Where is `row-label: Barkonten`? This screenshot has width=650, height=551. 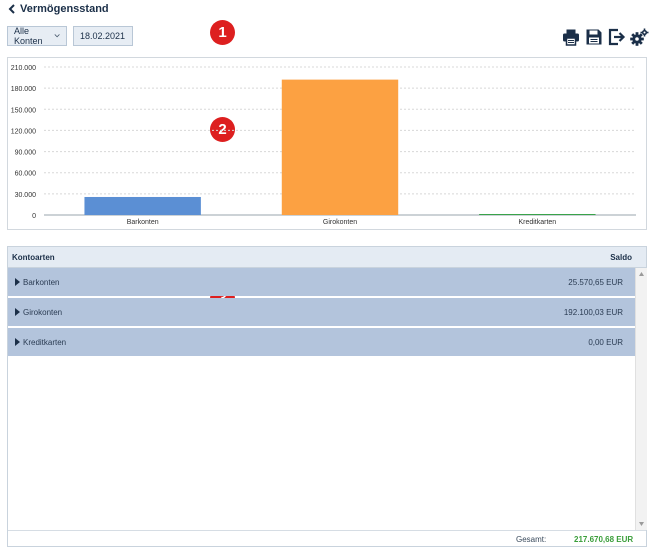 row-label: Barkonten is located at coordinates (41, 282).